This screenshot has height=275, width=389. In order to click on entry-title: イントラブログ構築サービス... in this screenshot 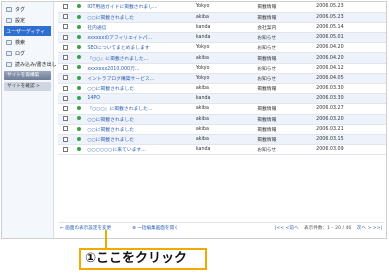, I will do `click(140, 79)`.